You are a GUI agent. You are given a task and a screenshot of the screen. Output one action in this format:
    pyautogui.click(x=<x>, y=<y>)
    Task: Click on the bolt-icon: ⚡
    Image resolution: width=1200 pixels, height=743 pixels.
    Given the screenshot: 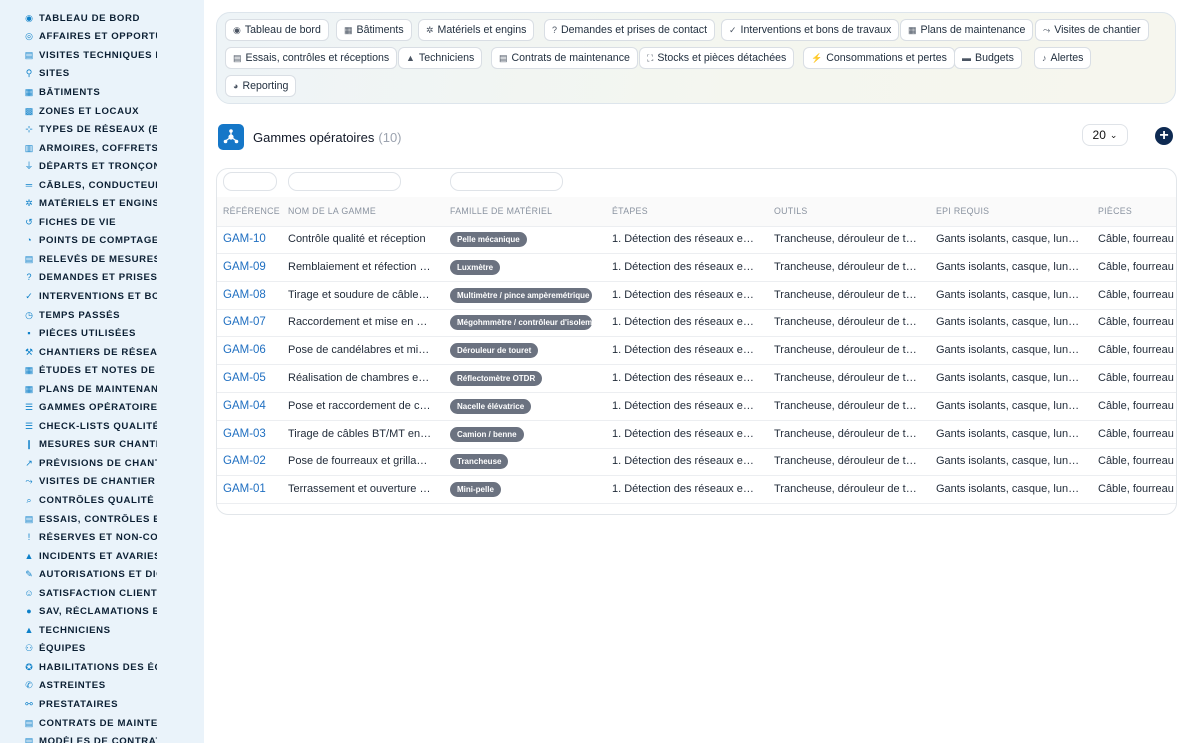 What is the action you would take?
    pyautogui.click(x=817, y=57)
    